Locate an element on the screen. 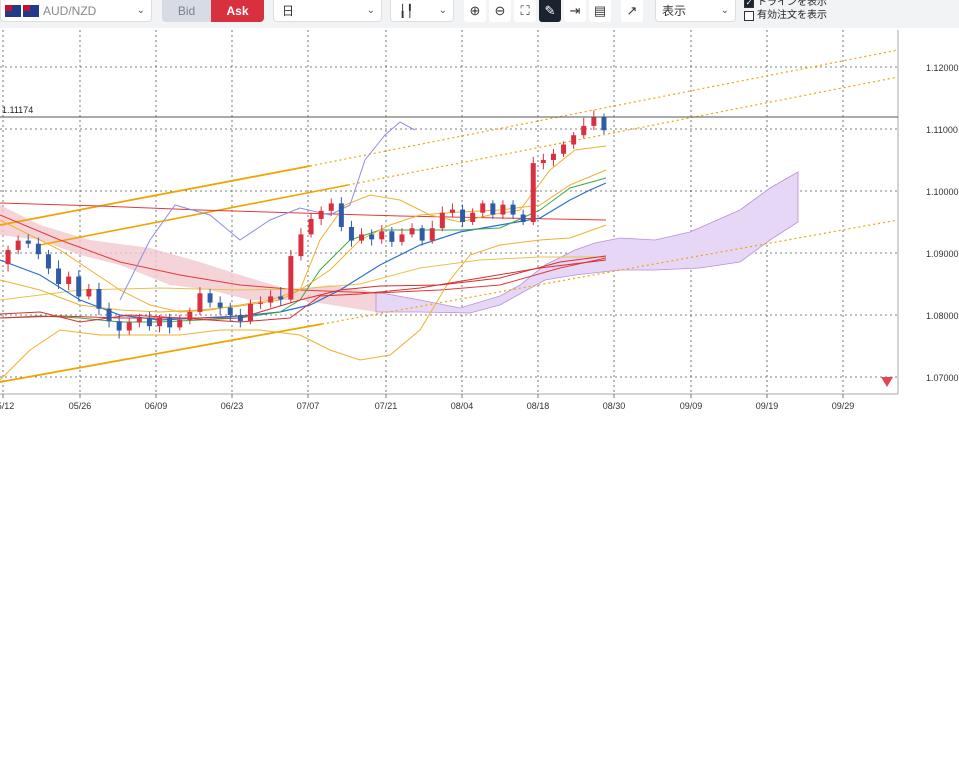  zoom-in-icon: ⊕ is located at coordinates (475, 11).